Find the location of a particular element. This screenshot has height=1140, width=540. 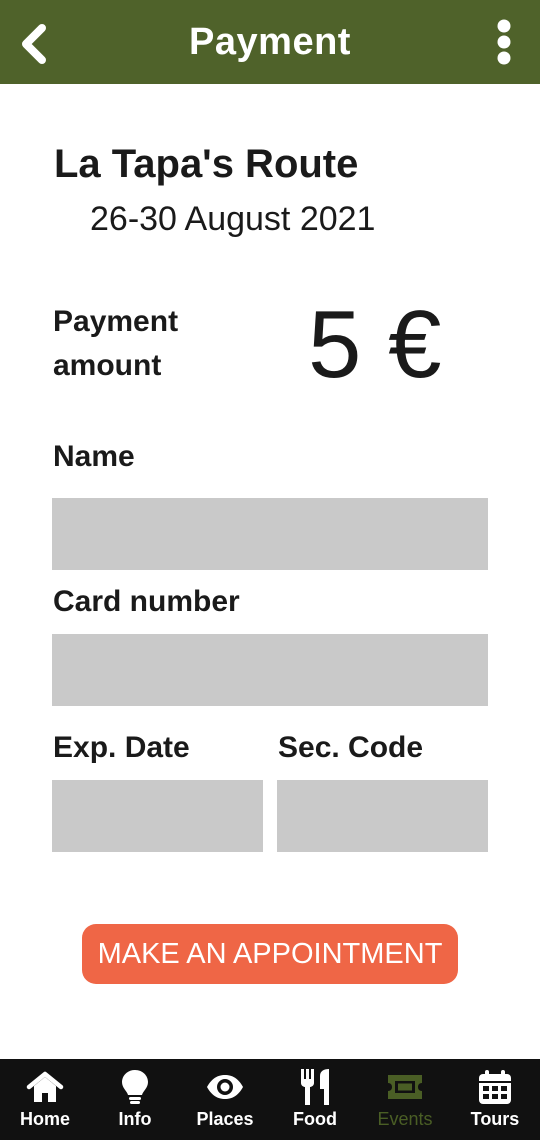

app-header: Payment is located at coordinates (270, 42).